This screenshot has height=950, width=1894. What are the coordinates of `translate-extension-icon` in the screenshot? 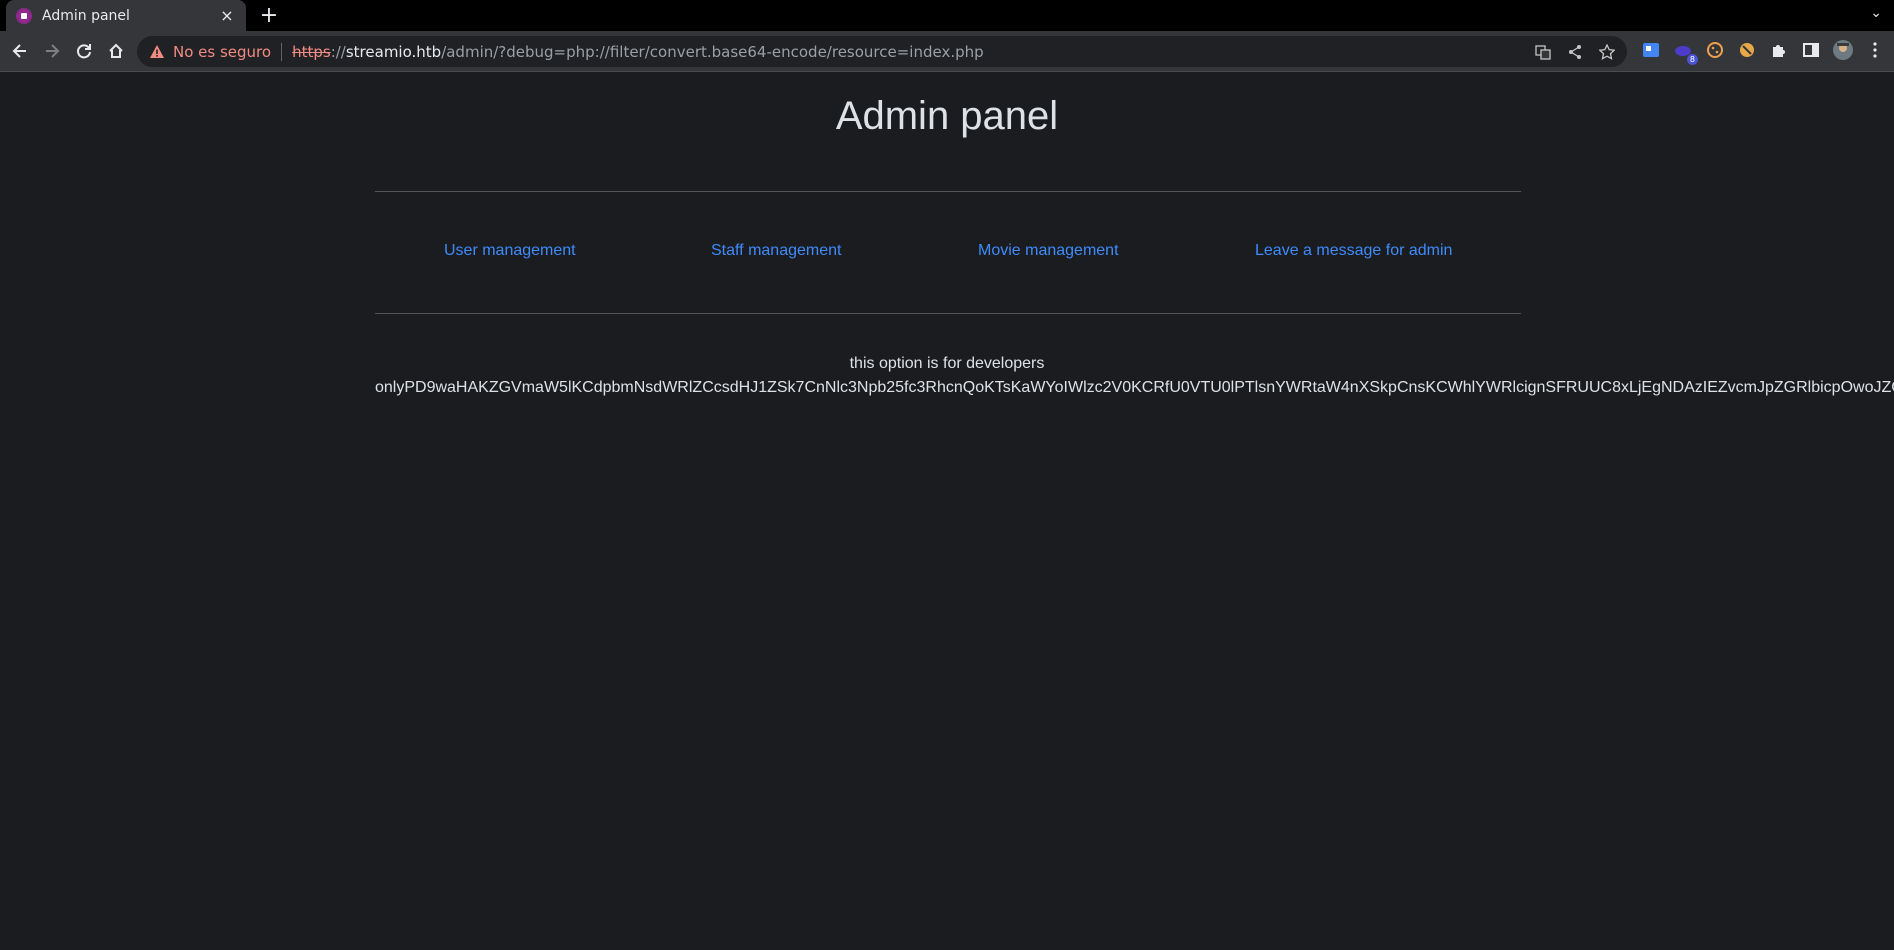 It's located at (1651, 50).